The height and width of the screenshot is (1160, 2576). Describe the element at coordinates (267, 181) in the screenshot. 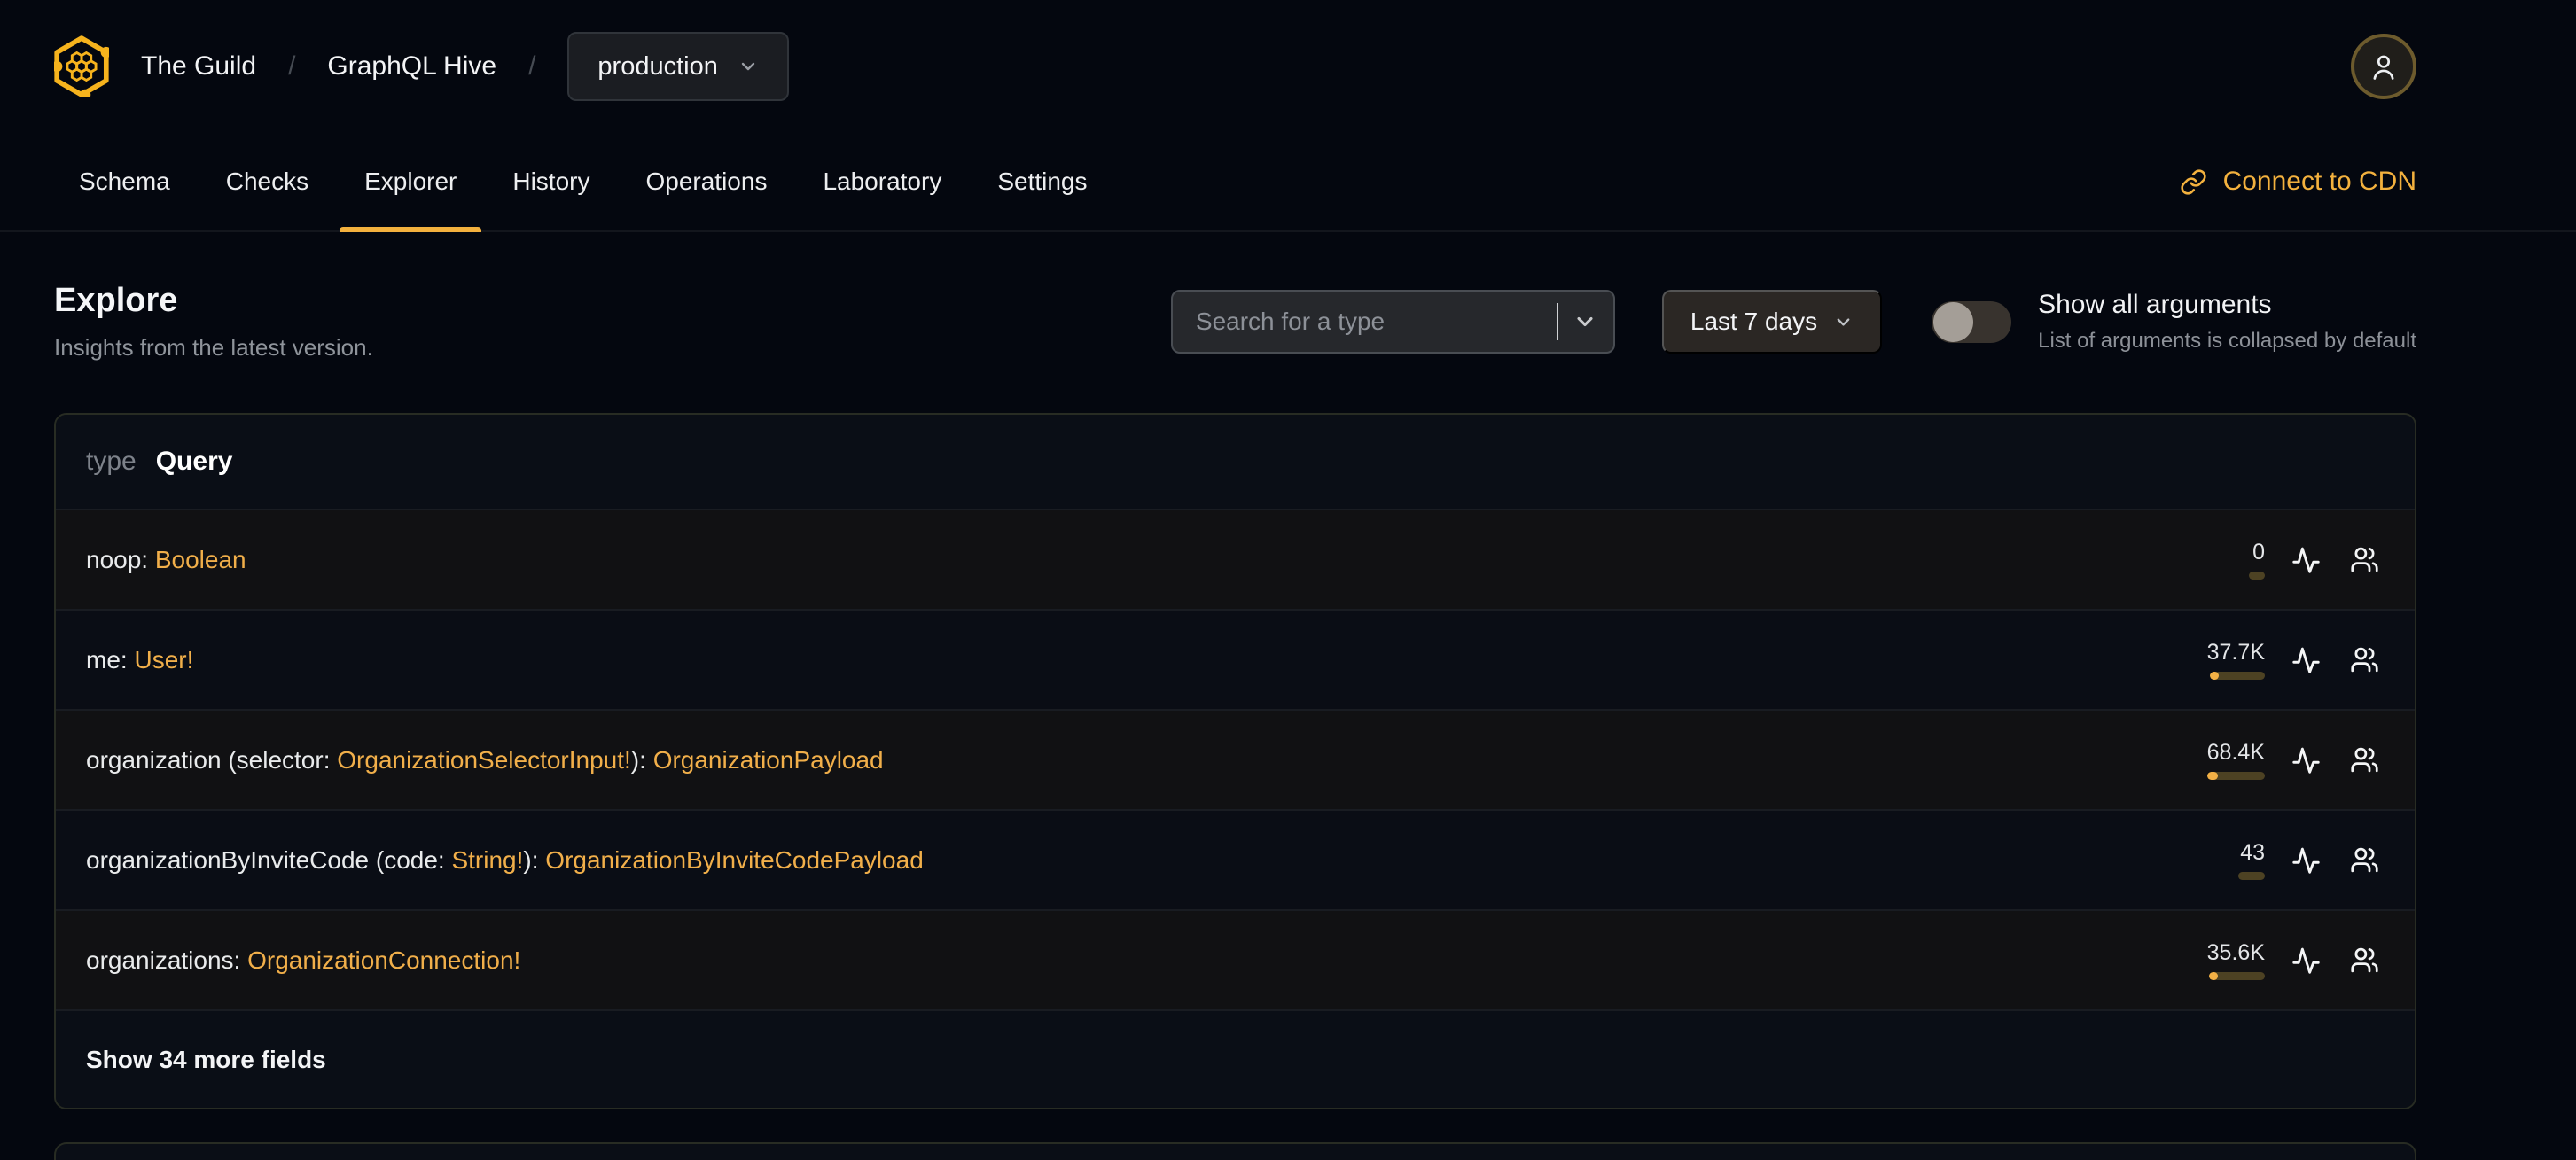

I see `tab-checks: Checks` at that location.